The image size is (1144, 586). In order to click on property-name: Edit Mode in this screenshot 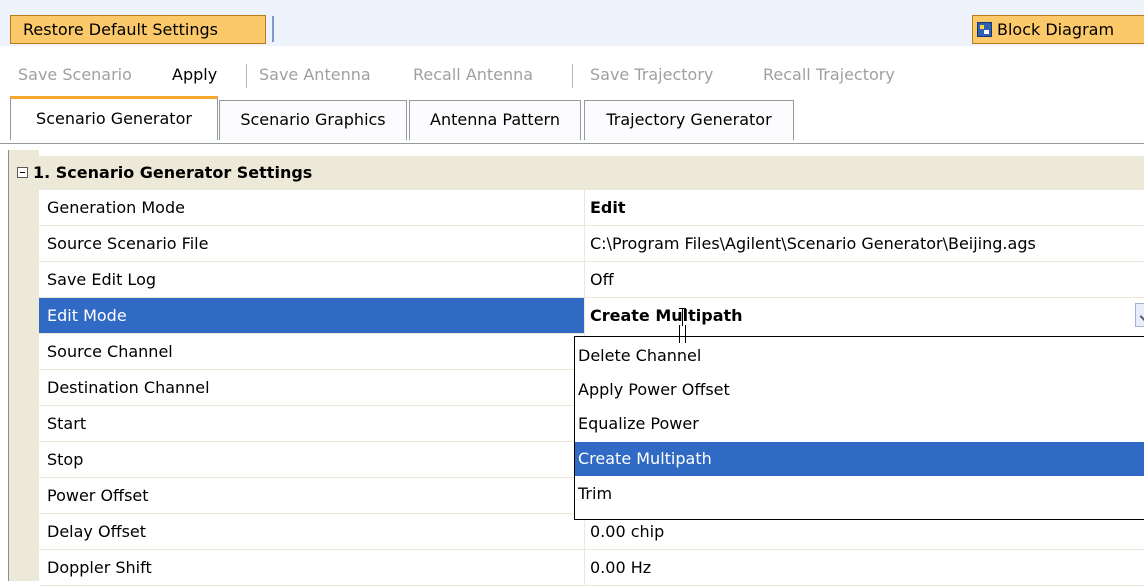, I will do `click(87, 315)`.